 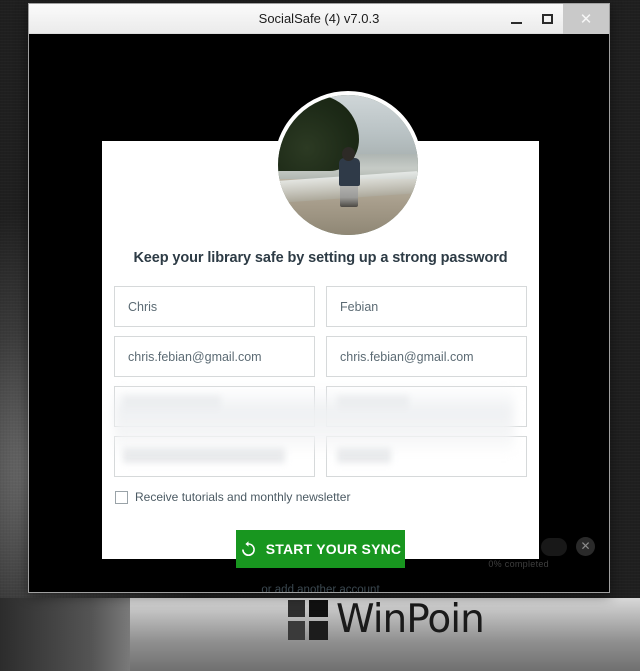 What do you see at coordinates (547, 19) in the screenshot?
I see `maximize-button` at bounding box center [547, 19].